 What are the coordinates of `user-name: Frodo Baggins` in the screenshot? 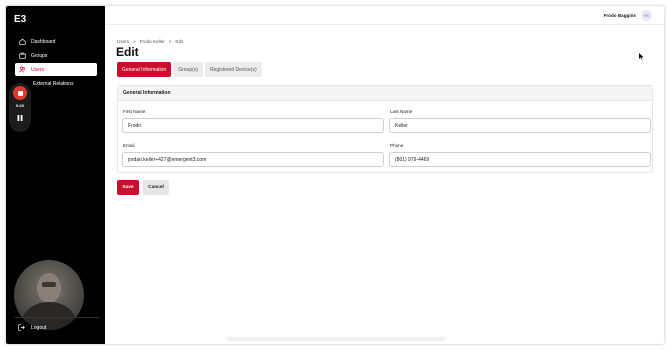 It's located at (620, 15).